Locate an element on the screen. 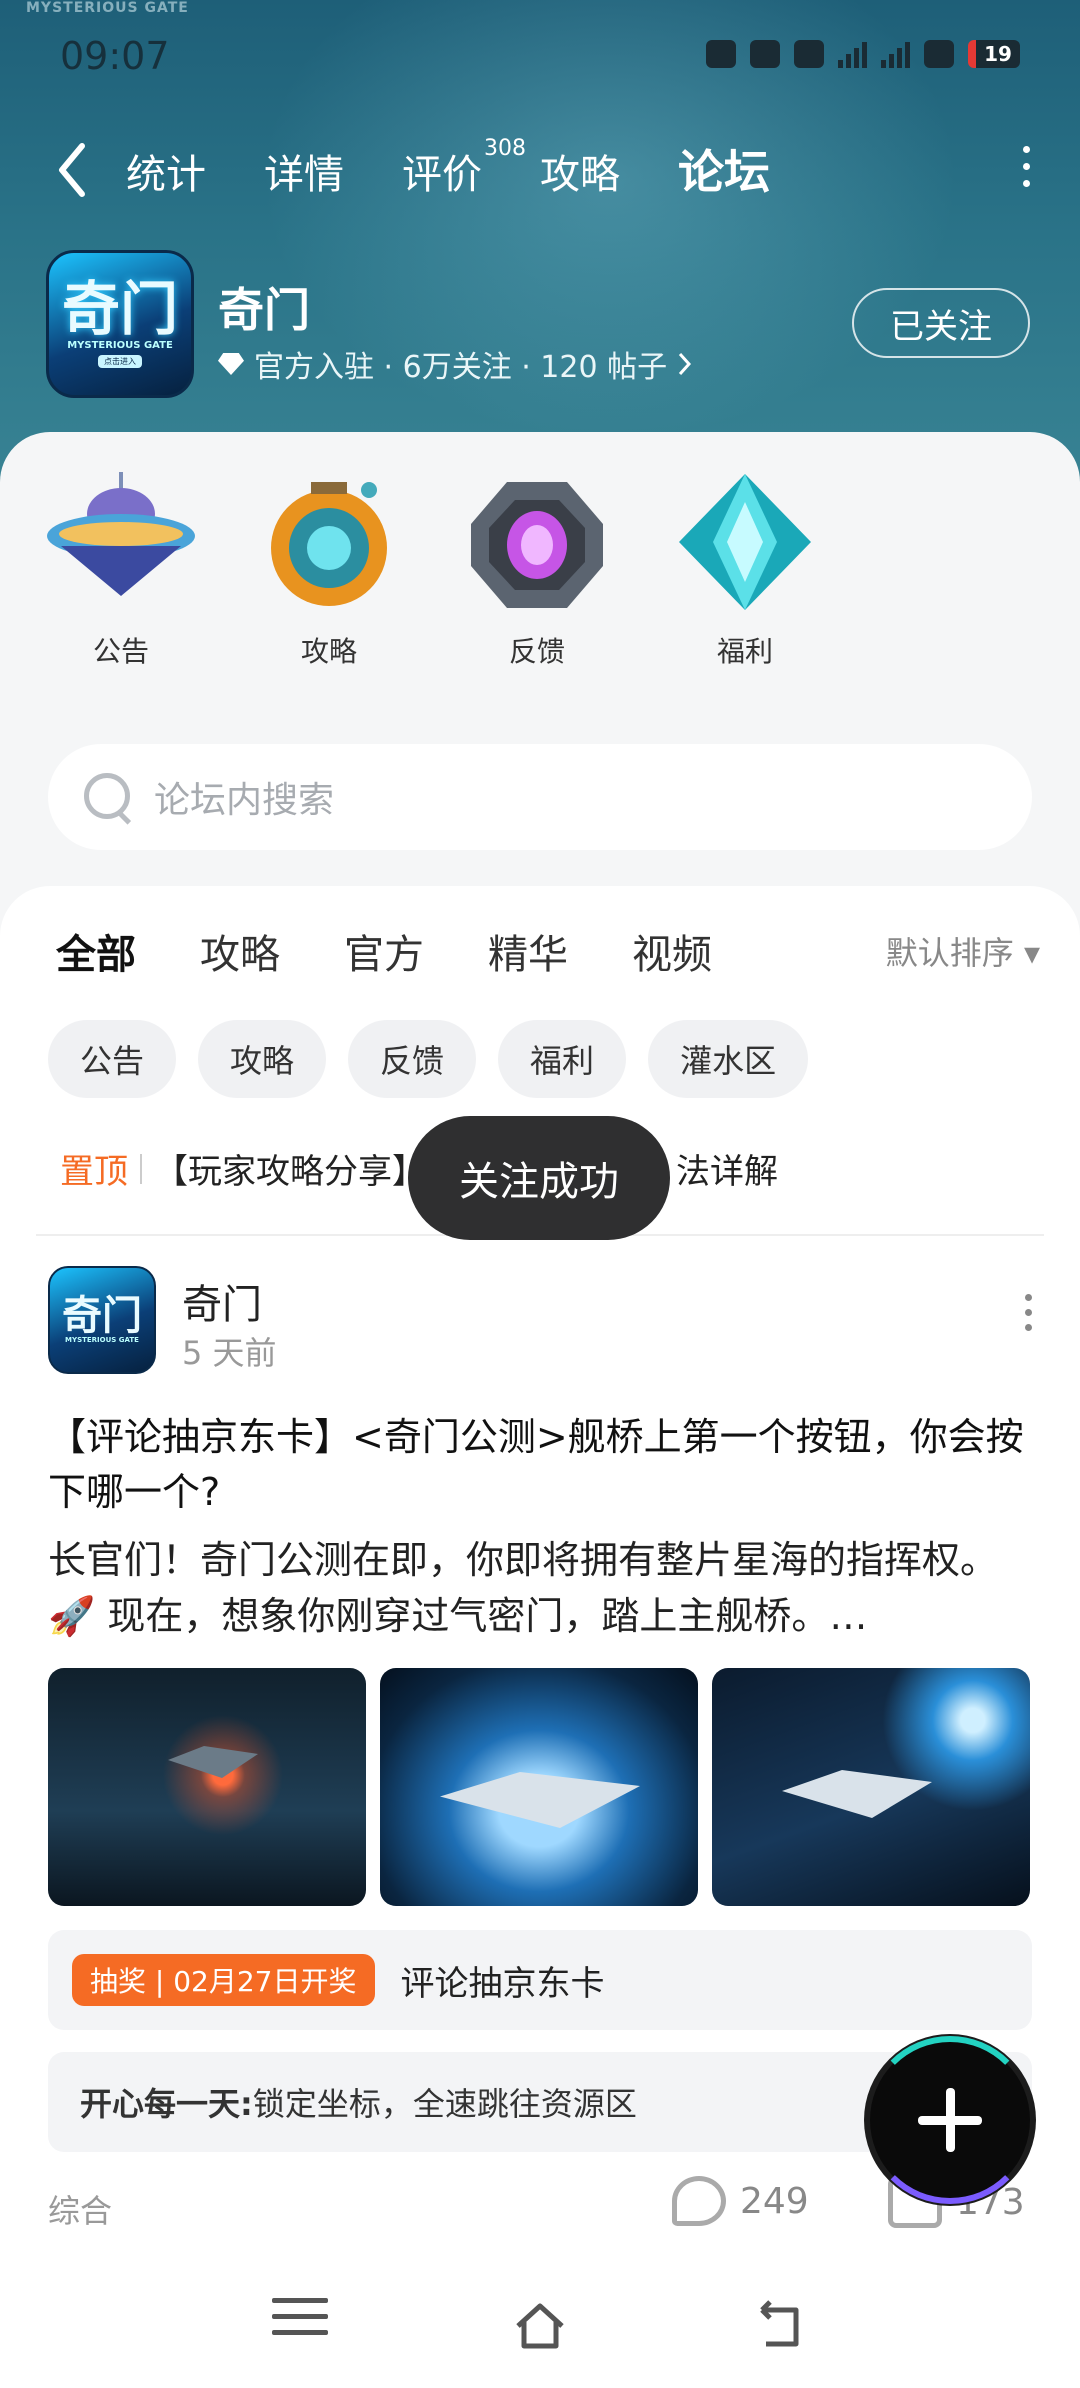 Image resolution: width=1080 pixels, height=2388 pixels. quick-entry-announcement: 公告 is located at coordinates (121, 566).